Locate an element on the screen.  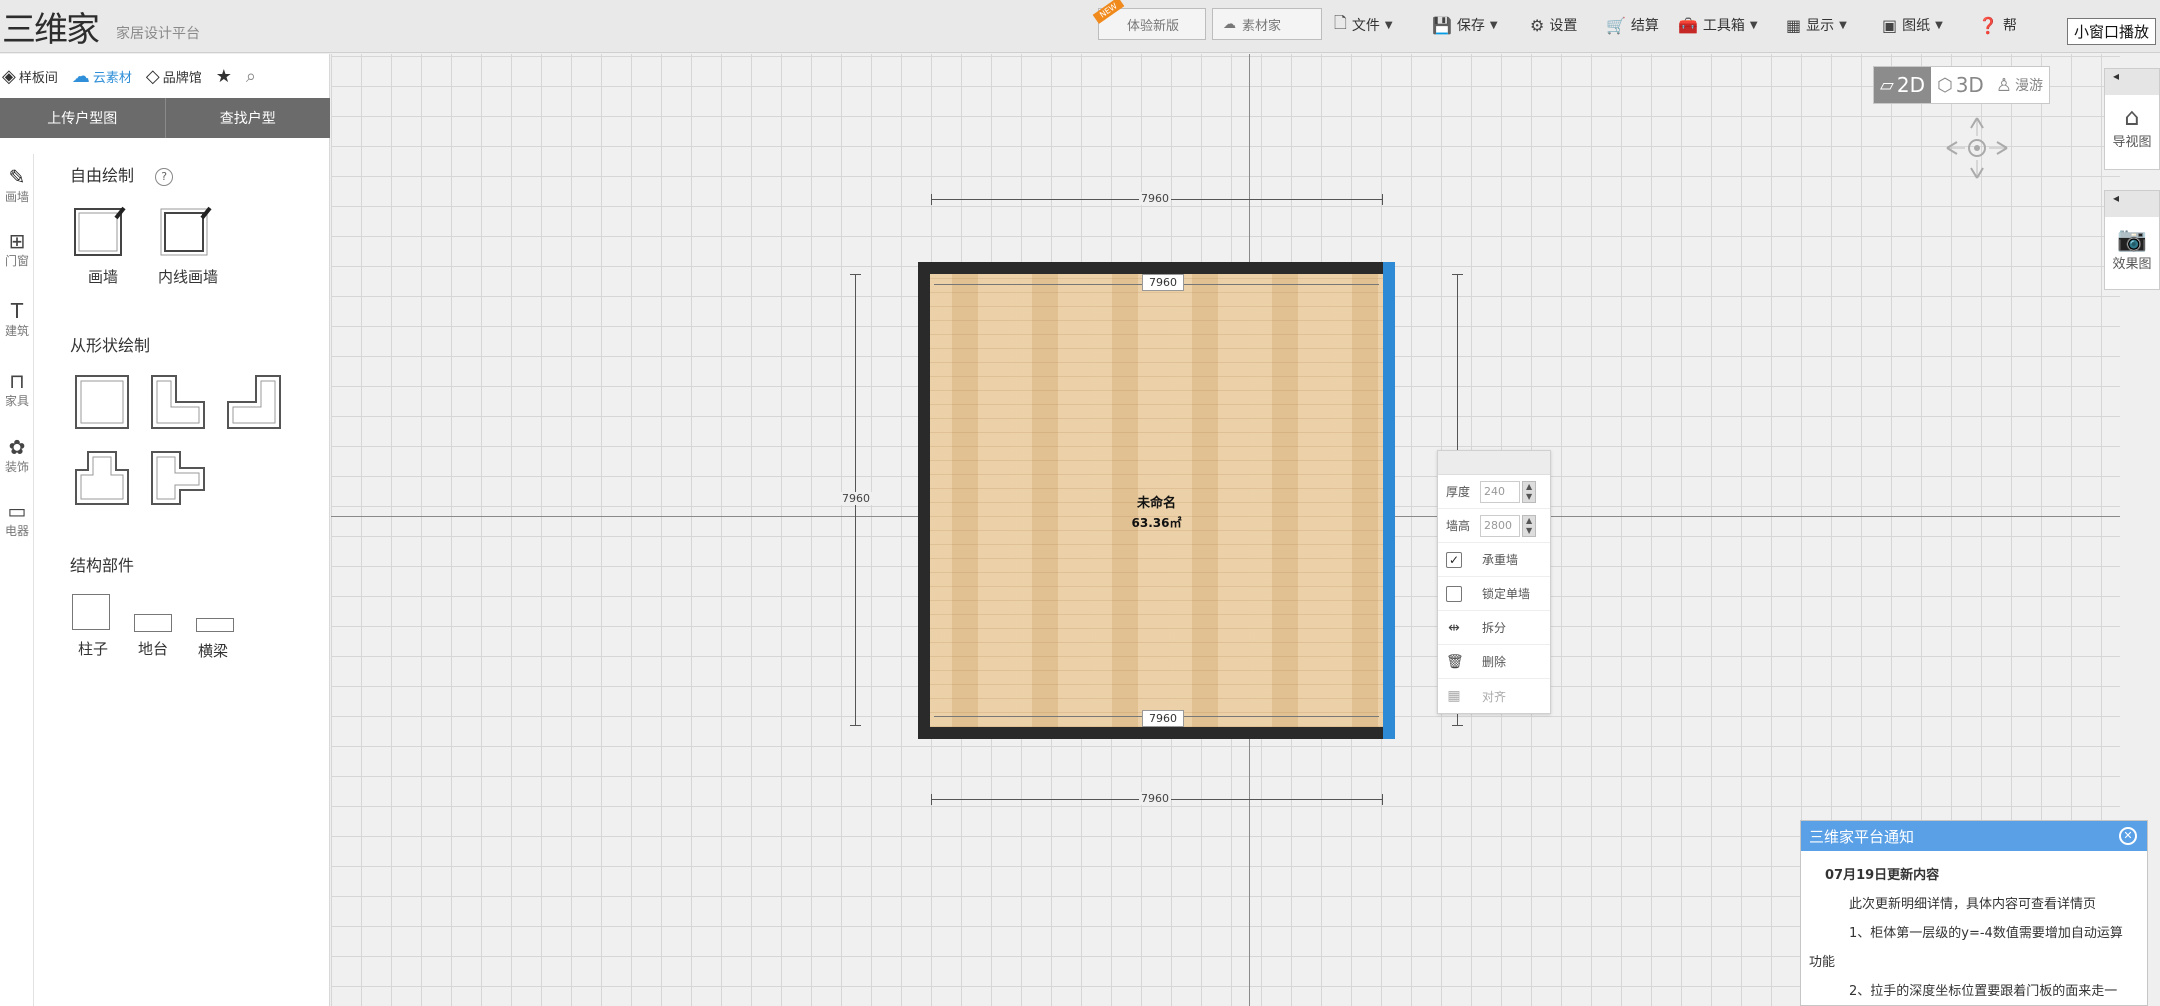
tab-sample-rooms: ◈ 样板间 is located at coordinates (30, 76).